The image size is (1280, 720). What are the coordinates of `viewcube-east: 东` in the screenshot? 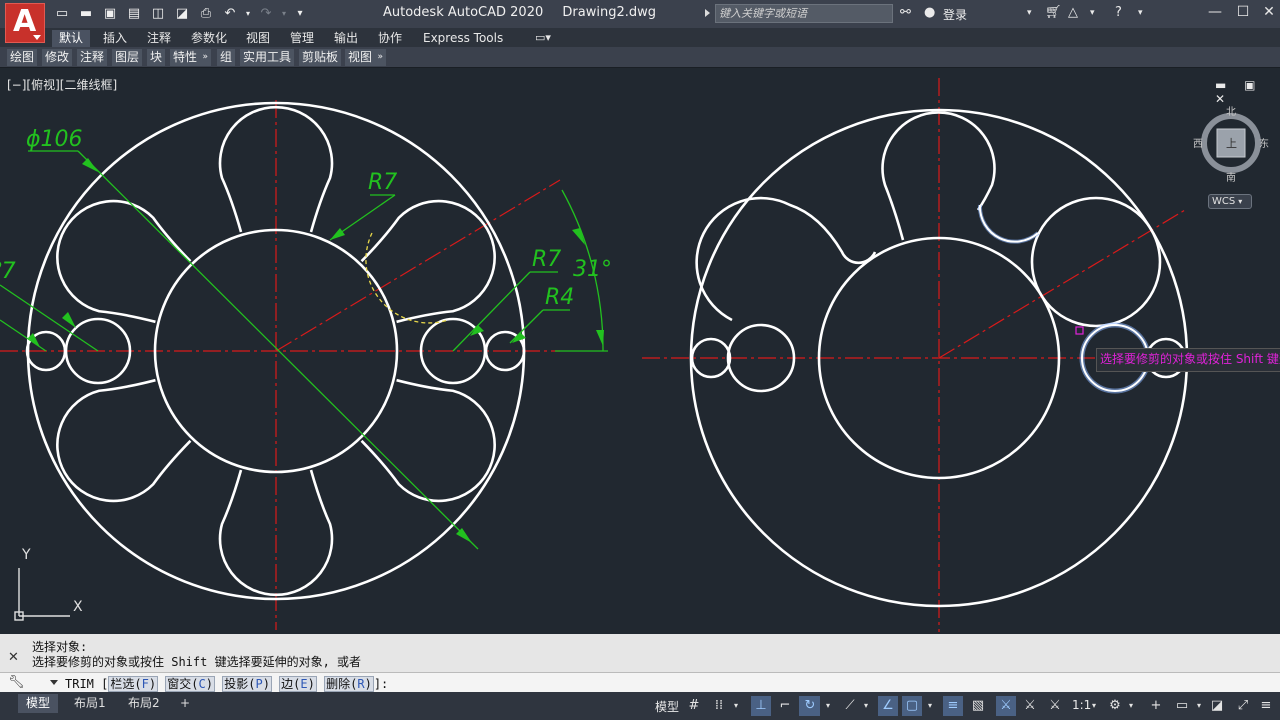 It's located at (1264, 142).